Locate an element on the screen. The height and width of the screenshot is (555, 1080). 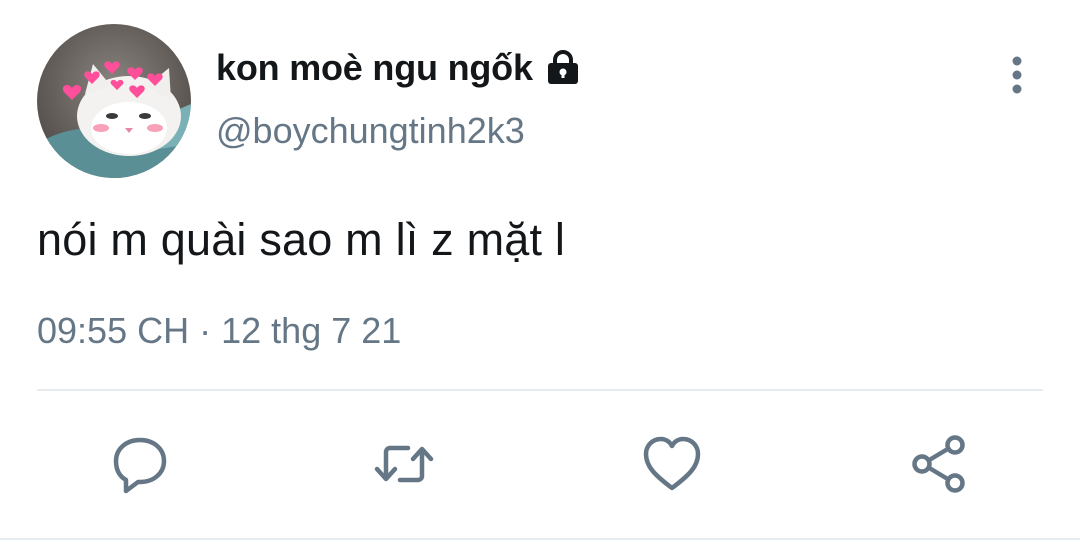
display-name: kon moè ngu ngốk is located at coordinates (374, 67).